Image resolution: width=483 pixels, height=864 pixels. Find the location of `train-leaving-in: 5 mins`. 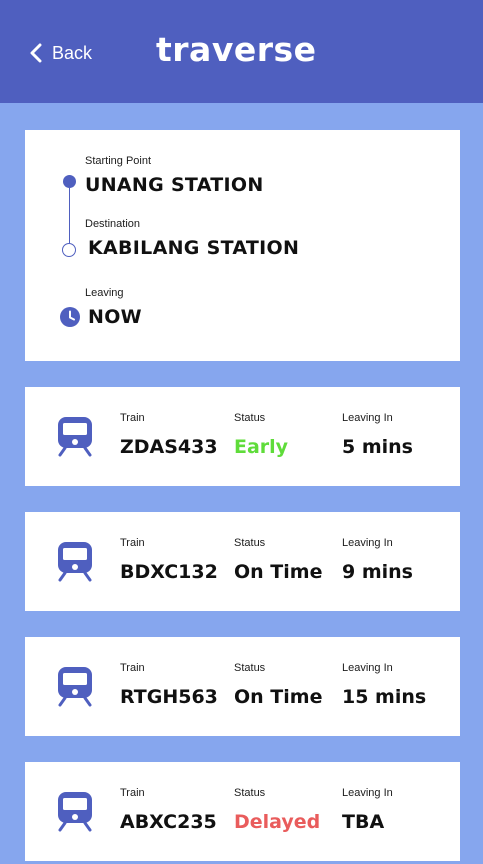

train-leaving-in: 5 mins is located at coordinates (377, 447).